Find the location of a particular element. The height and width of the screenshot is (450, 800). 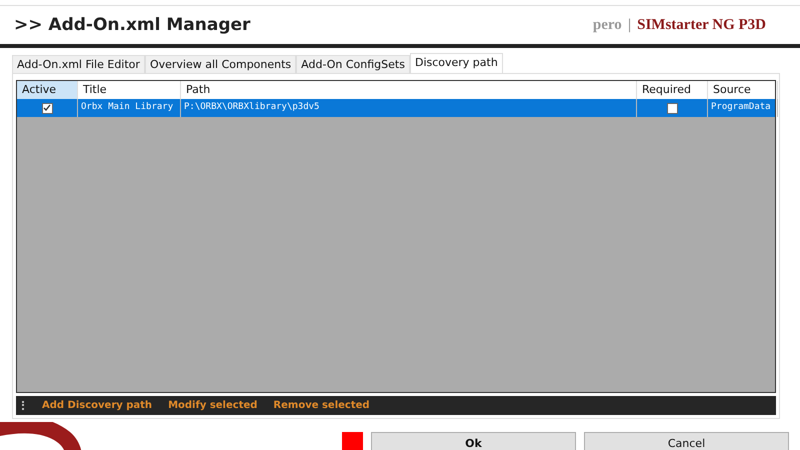

user-name: pero is located at coordinates (607, 25).